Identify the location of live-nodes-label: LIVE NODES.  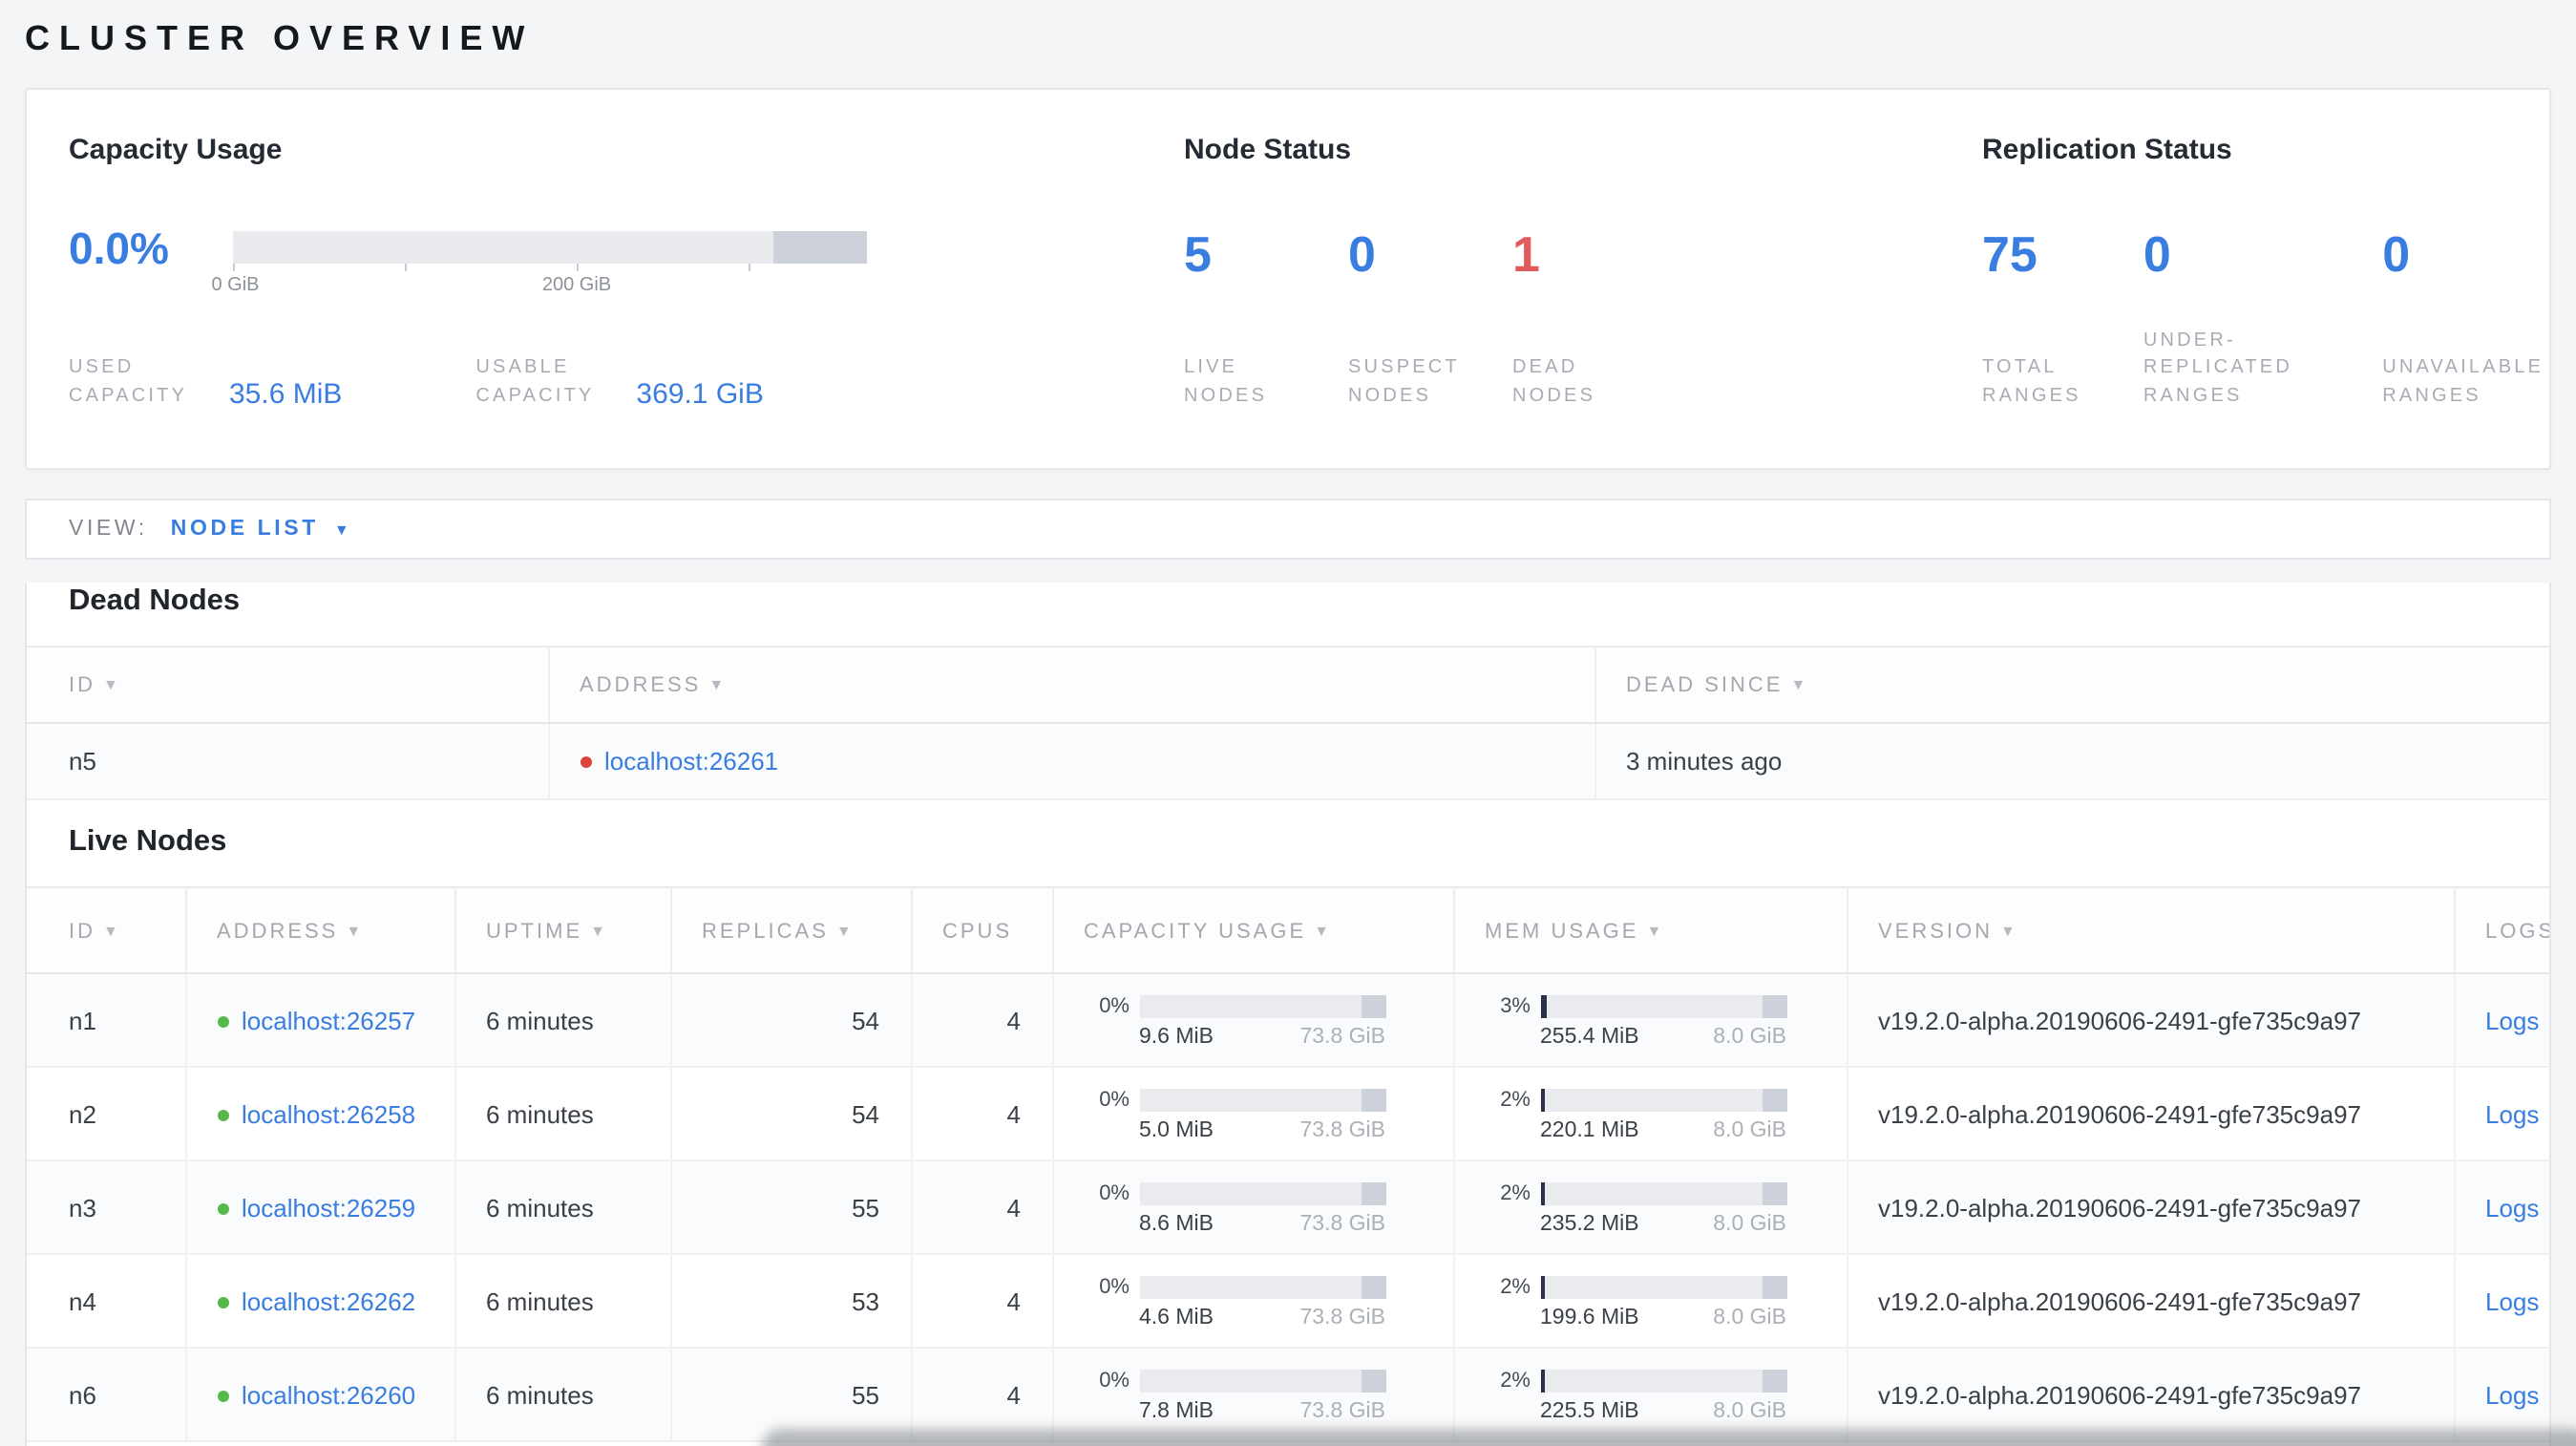
(1226, 381).